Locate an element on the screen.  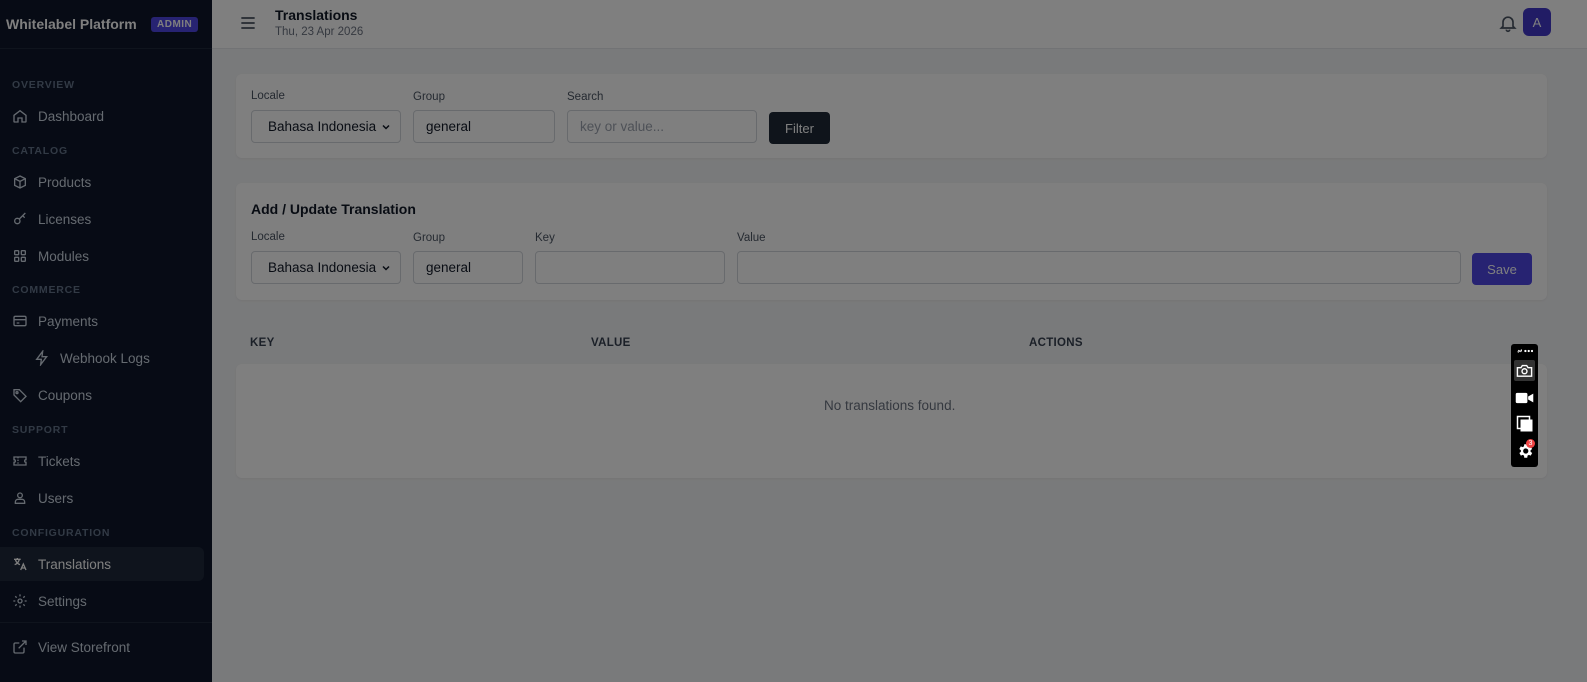
more-icon is located at coordinates (1528, 351).